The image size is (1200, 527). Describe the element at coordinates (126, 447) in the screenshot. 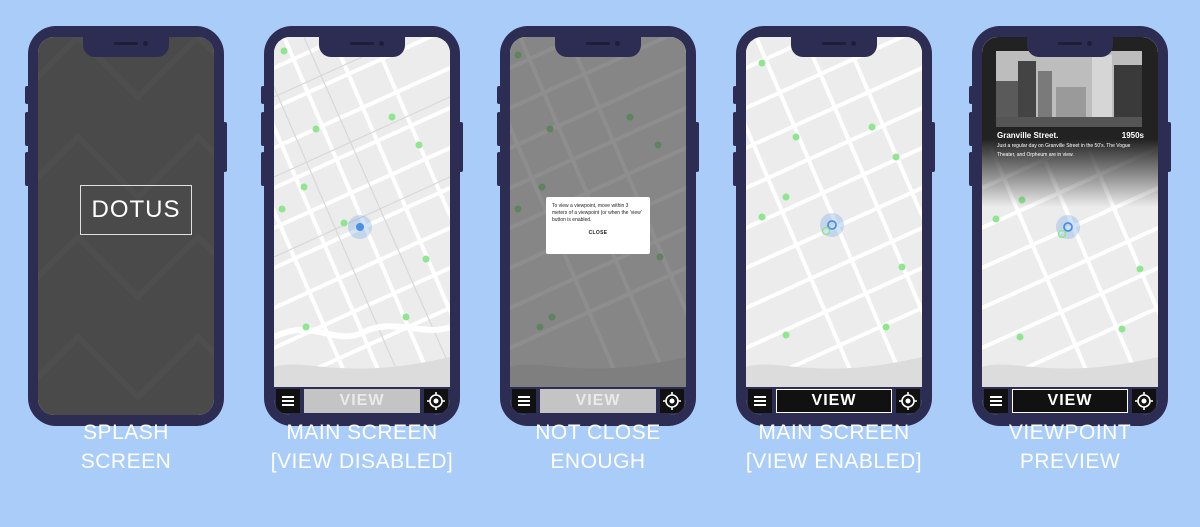

I see `caption-splash: SPLASH SCREEN` at that location.